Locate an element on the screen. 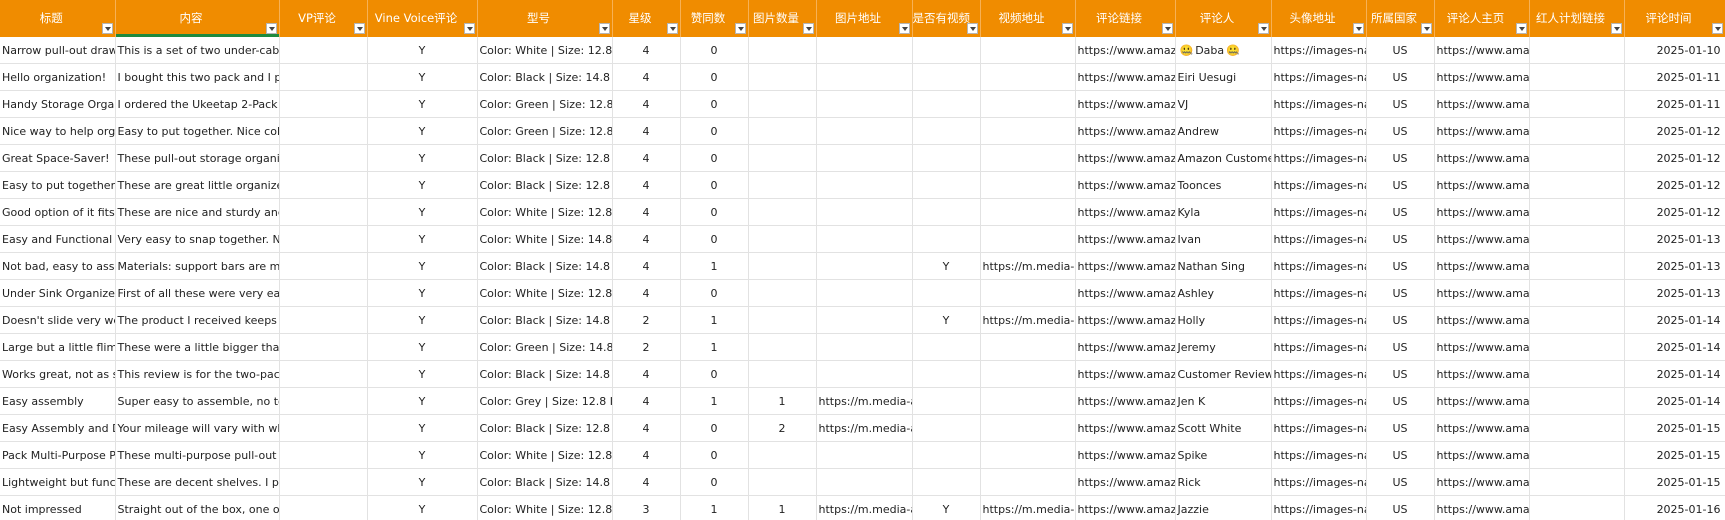  column-header-has-video: 是否有视频 is located at coordinates (946, 18).